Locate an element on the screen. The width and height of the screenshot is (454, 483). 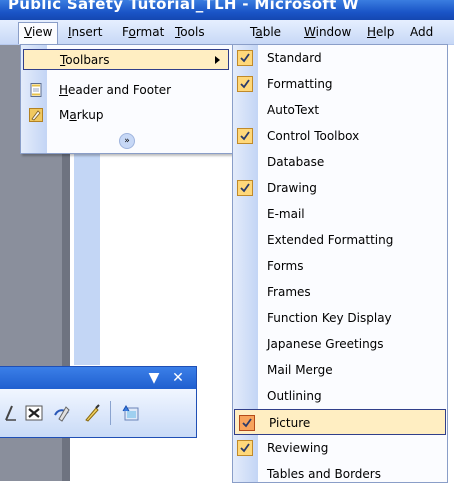
toolbar-item-label: AutoText is located at coordinates (293, 110).